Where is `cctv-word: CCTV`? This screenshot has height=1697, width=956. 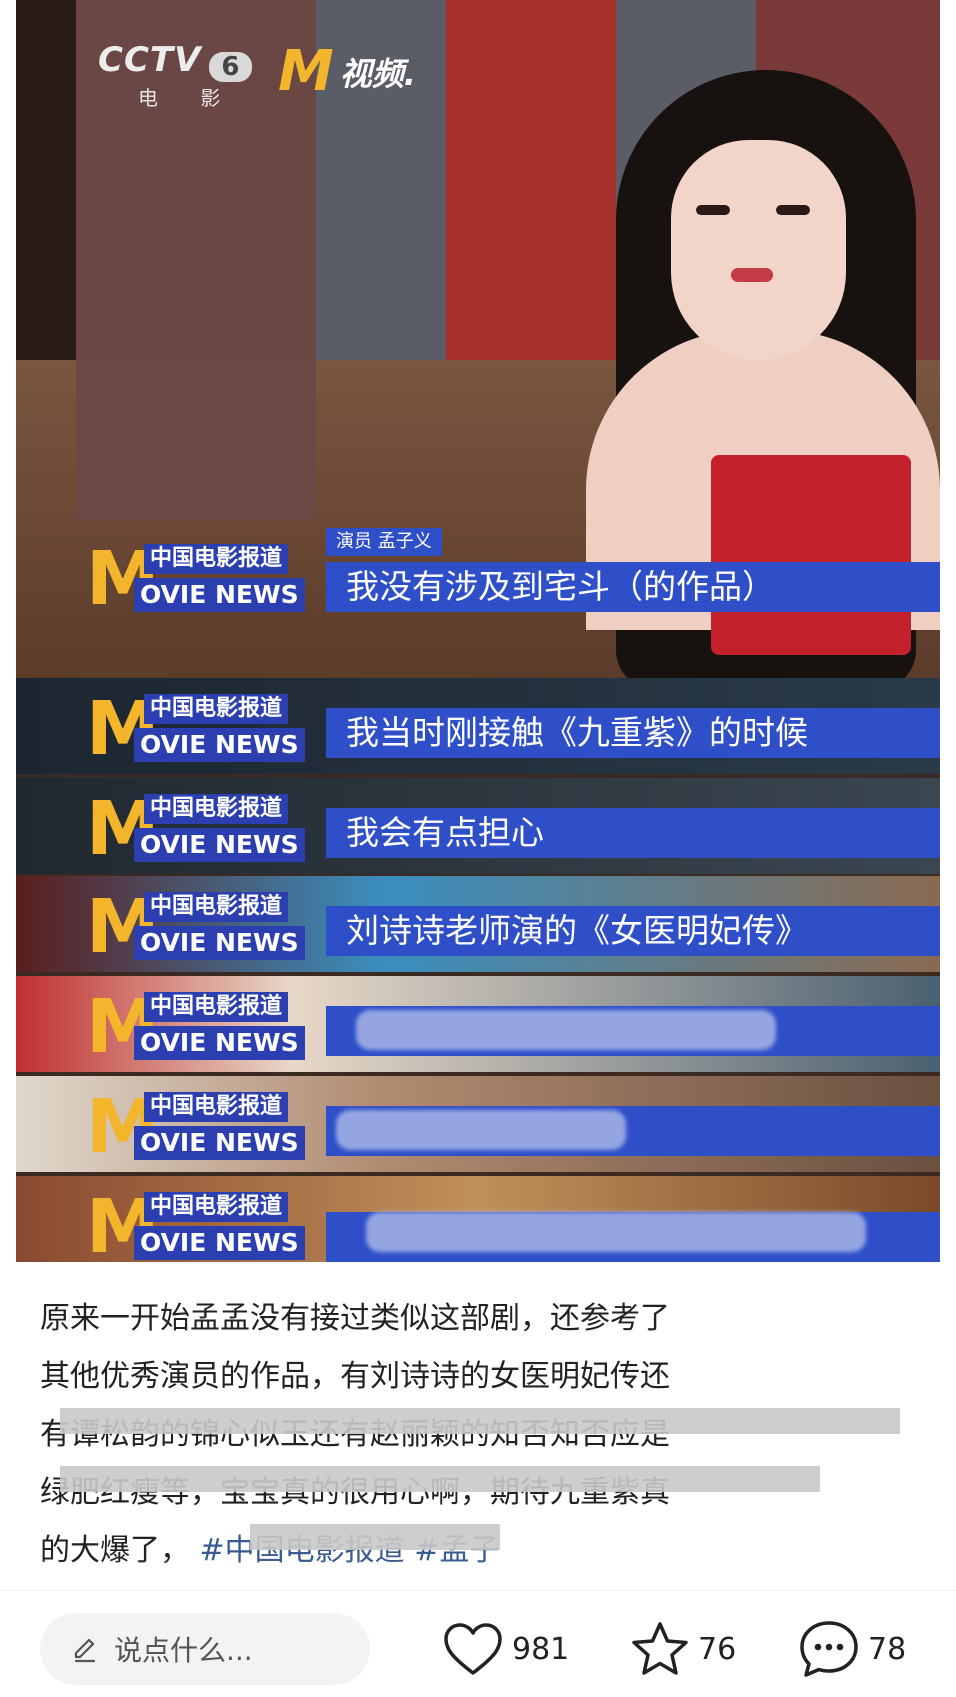 cctv-word: CCTV is located at coordinates (150, 60).